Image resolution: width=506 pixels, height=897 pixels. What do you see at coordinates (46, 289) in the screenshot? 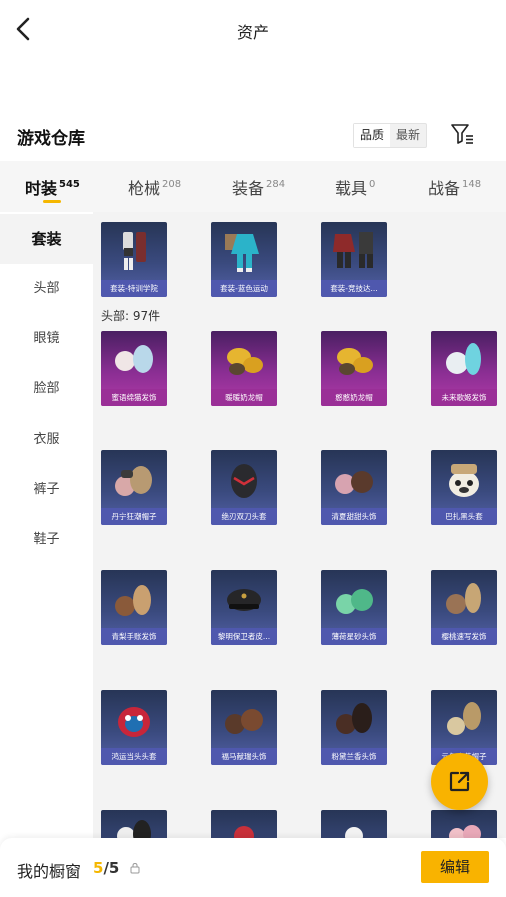
I see `sidebar-item-head: 头部` at bounding box center [46, 289].